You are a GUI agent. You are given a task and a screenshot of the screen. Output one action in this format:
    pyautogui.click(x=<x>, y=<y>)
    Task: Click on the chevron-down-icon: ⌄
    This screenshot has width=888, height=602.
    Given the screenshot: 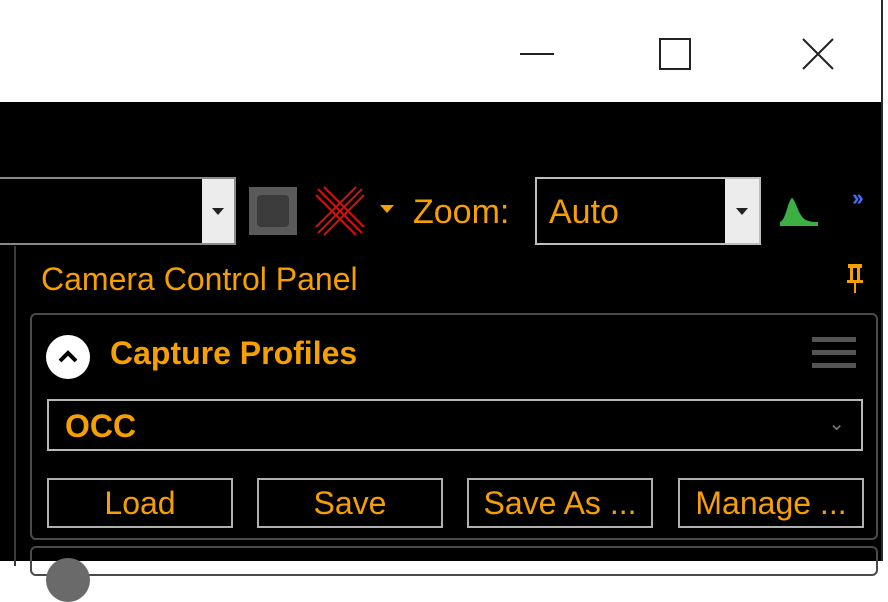 What is the action you would take?
    pyautogui.click(x=836, y=424)
    